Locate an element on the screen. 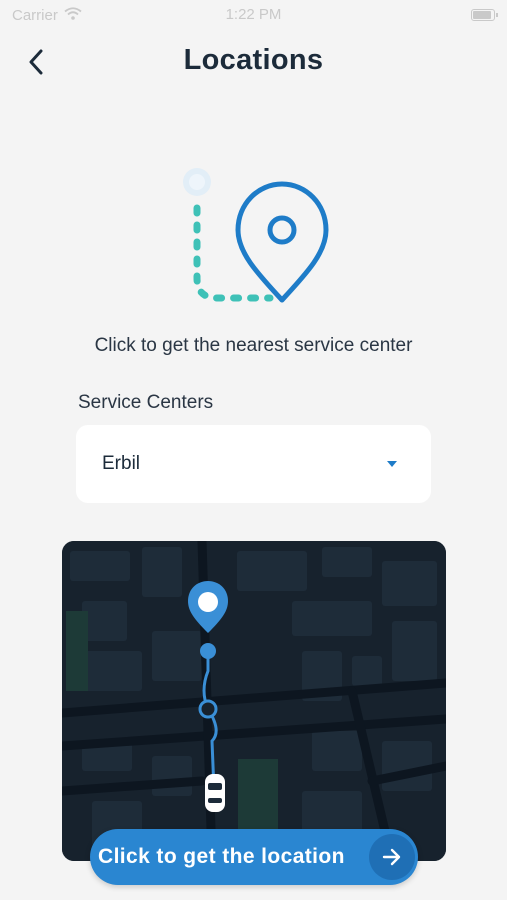 Image resolution: width=507 pixels, height=900 pixels. service-center-select: Erbil is located at coordinates (253, 464).